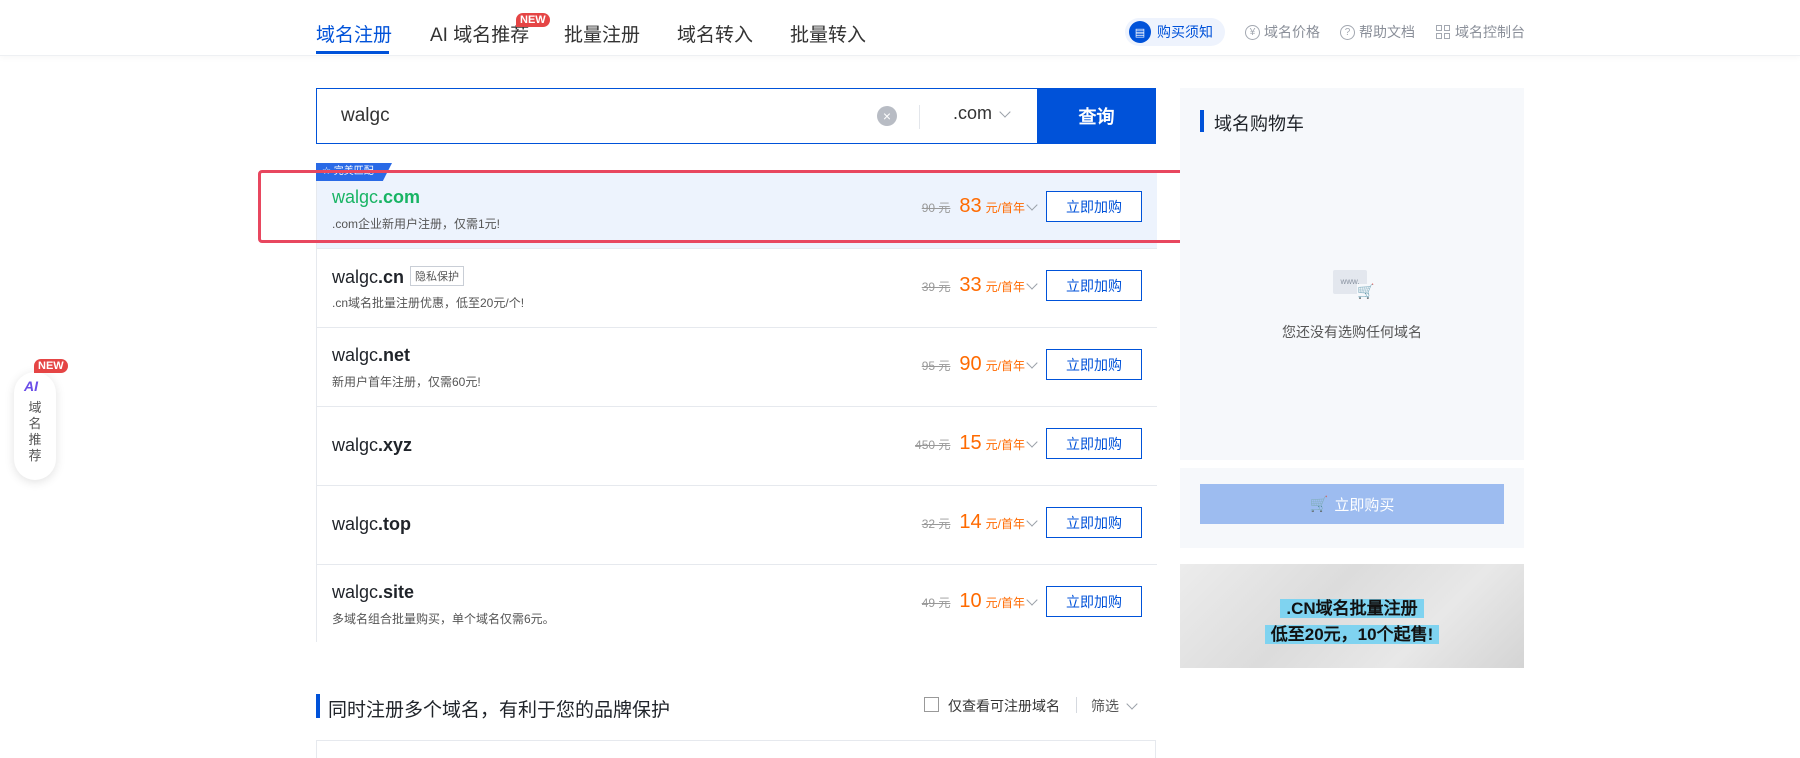 The width and height of the screenshot is (1800, 758). Describe the element at coordinates (406, 382) in the screenshot. I see `domain-desc: 新用户首年注册，仅需60元!` at that location.